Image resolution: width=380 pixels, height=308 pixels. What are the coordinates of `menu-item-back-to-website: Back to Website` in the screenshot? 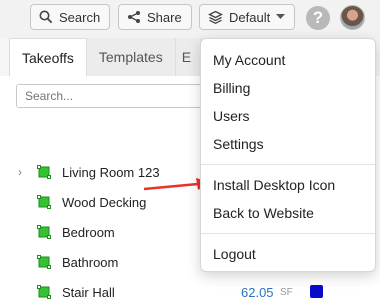 It's located at (263, 213).